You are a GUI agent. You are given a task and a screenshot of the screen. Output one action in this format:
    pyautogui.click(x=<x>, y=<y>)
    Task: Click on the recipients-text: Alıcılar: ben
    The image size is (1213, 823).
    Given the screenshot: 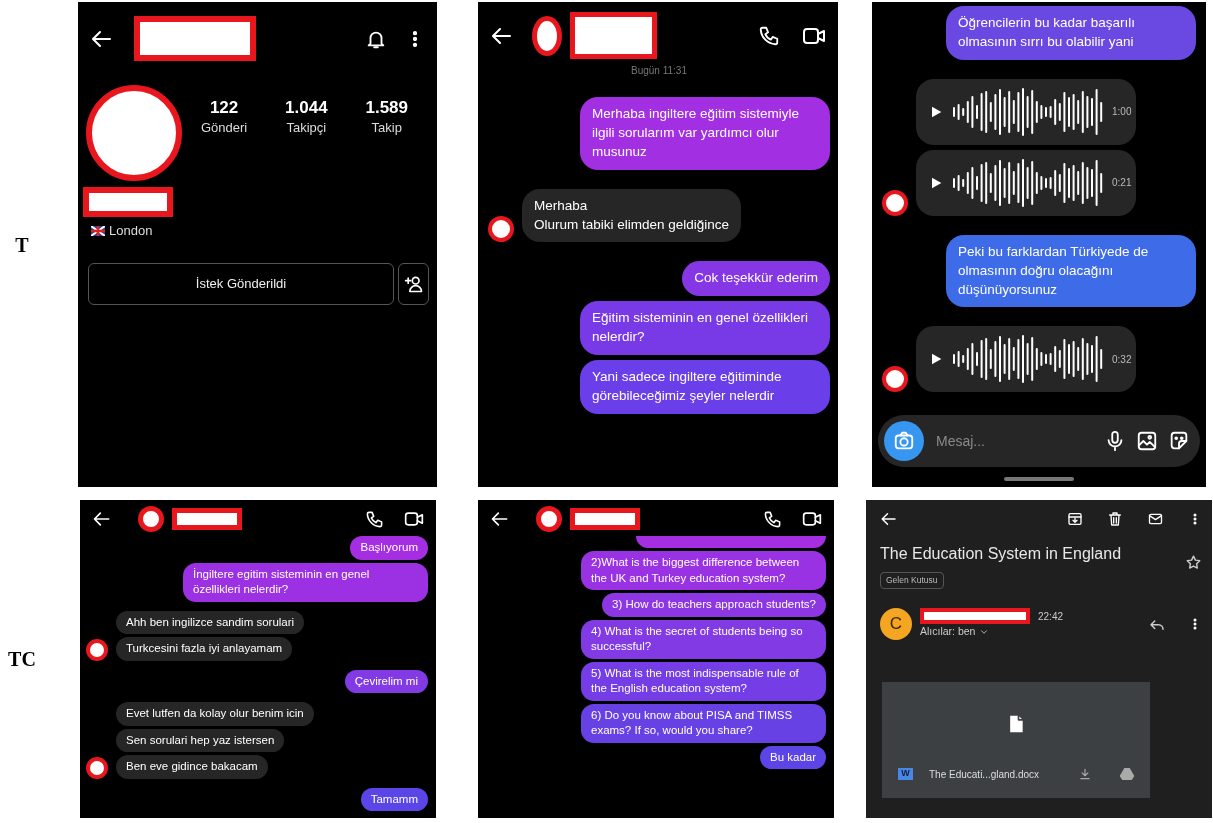 What is the action you would take?
    pyautogui.click(x=948, y=632)
    